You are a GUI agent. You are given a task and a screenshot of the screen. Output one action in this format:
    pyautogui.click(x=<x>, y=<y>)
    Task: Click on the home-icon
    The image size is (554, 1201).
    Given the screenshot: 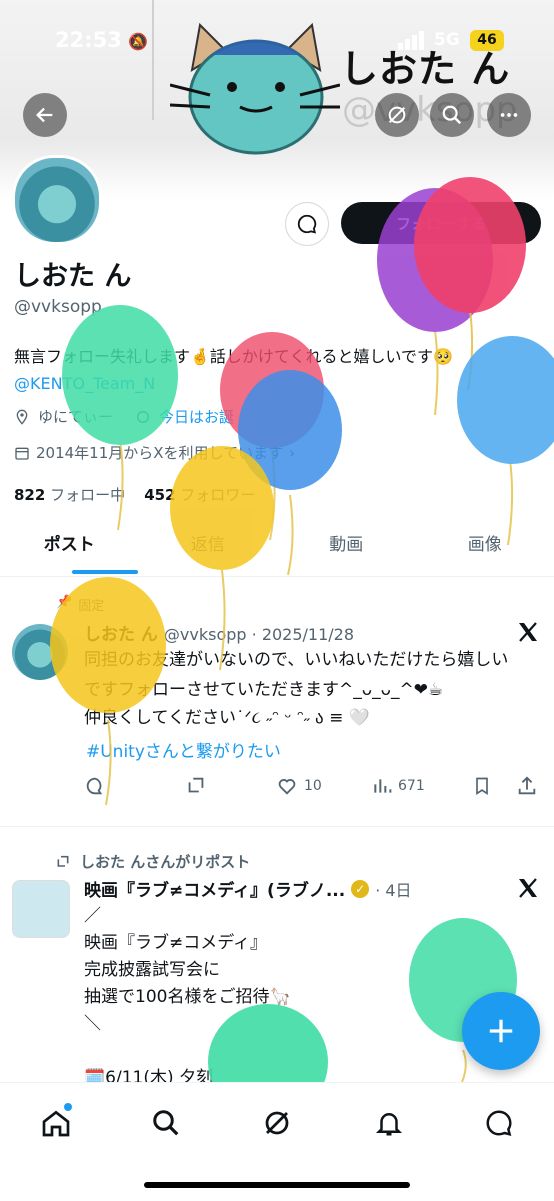 What is the action you would take?
    pyautogui.click(x=56, y=1123)
    